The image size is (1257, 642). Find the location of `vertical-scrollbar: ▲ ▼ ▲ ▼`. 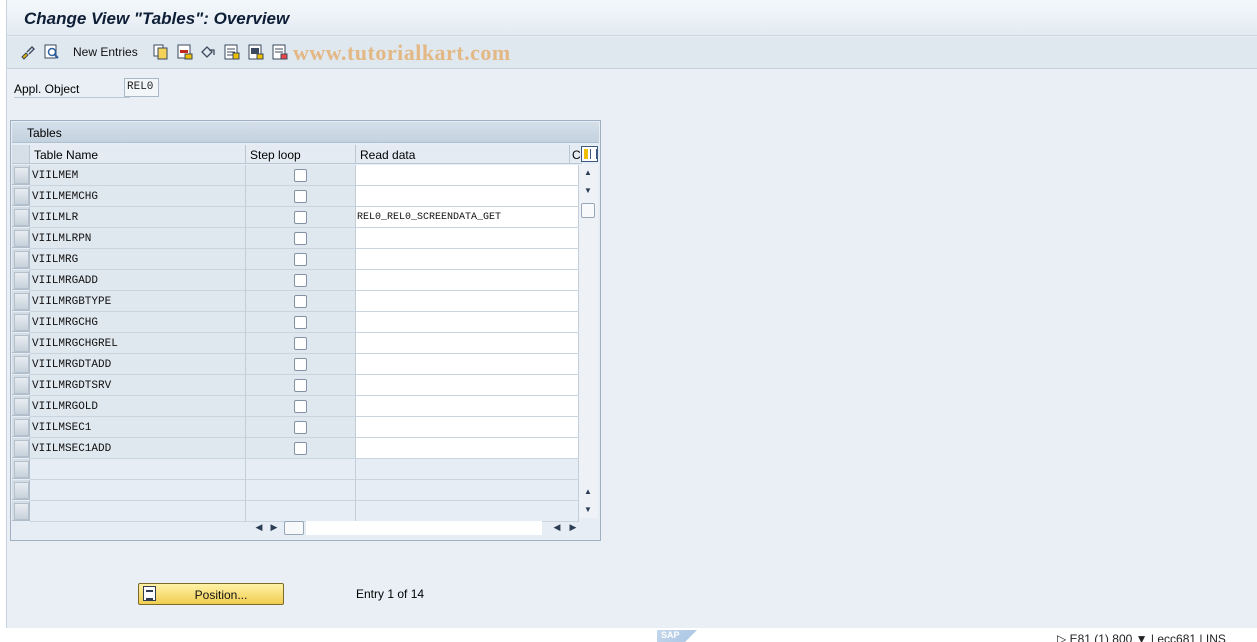

vertical-scrollbar: ▲ ▼ ▲ ▼ is located at coordinates (588, 341).